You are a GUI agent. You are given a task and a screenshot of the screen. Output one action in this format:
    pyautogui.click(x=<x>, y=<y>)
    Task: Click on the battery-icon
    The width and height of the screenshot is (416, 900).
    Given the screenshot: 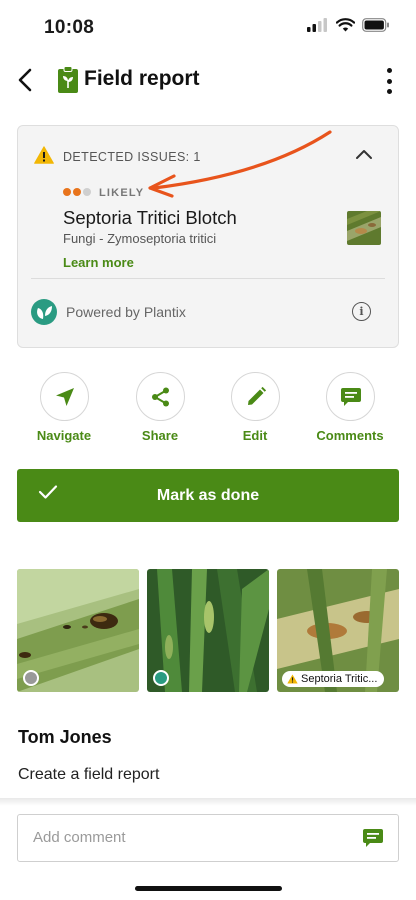 What is the action you would take?
    pyautogui.click(x=375, y=25)
    